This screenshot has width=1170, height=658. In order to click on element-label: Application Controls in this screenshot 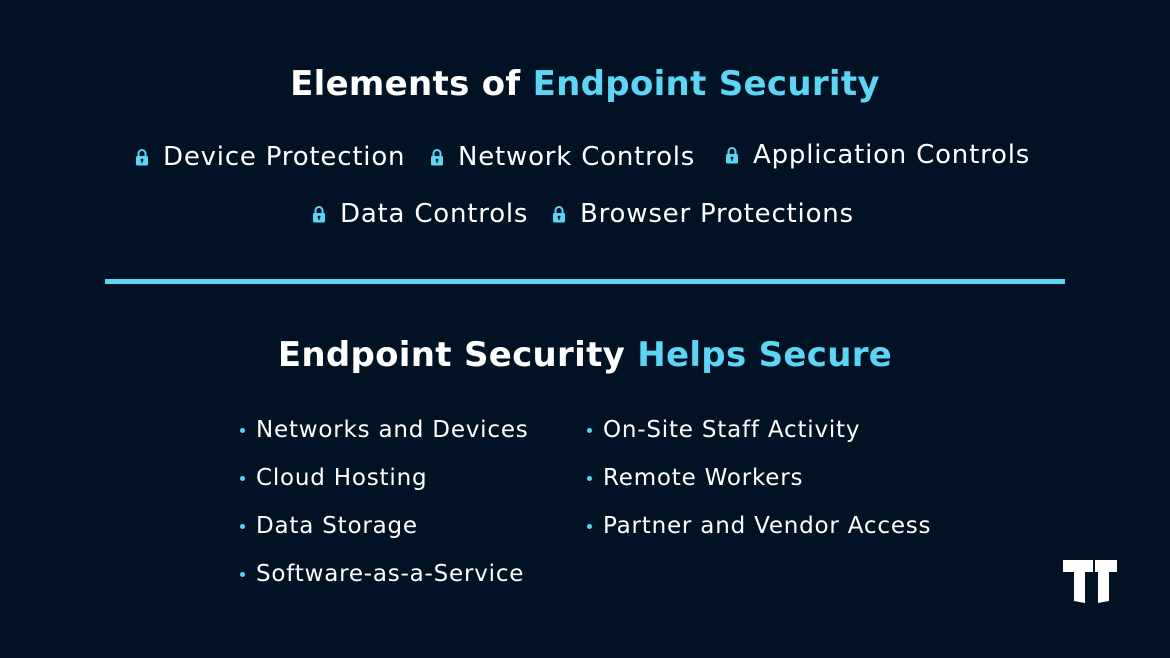, I will do `click(892, 155)`.